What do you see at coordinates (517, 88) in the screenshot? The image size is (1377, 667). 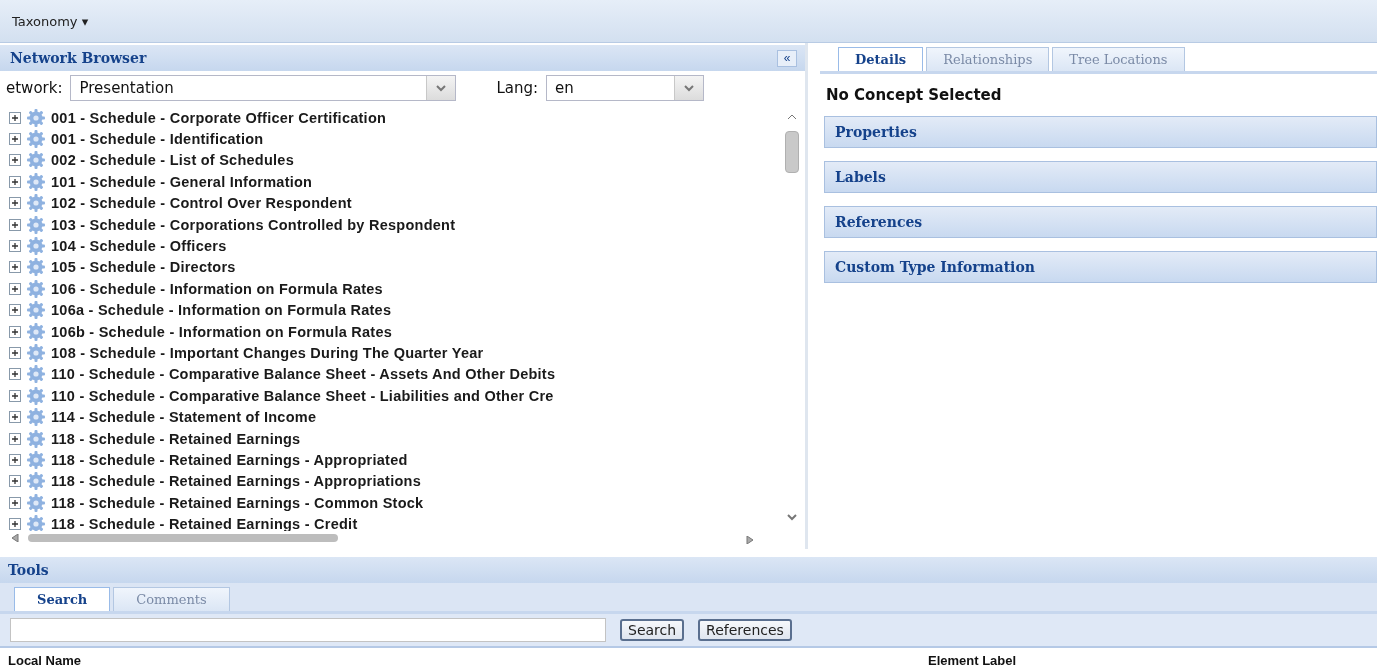 I see `lang-label: Lang:` at bounding box center [517, 88].